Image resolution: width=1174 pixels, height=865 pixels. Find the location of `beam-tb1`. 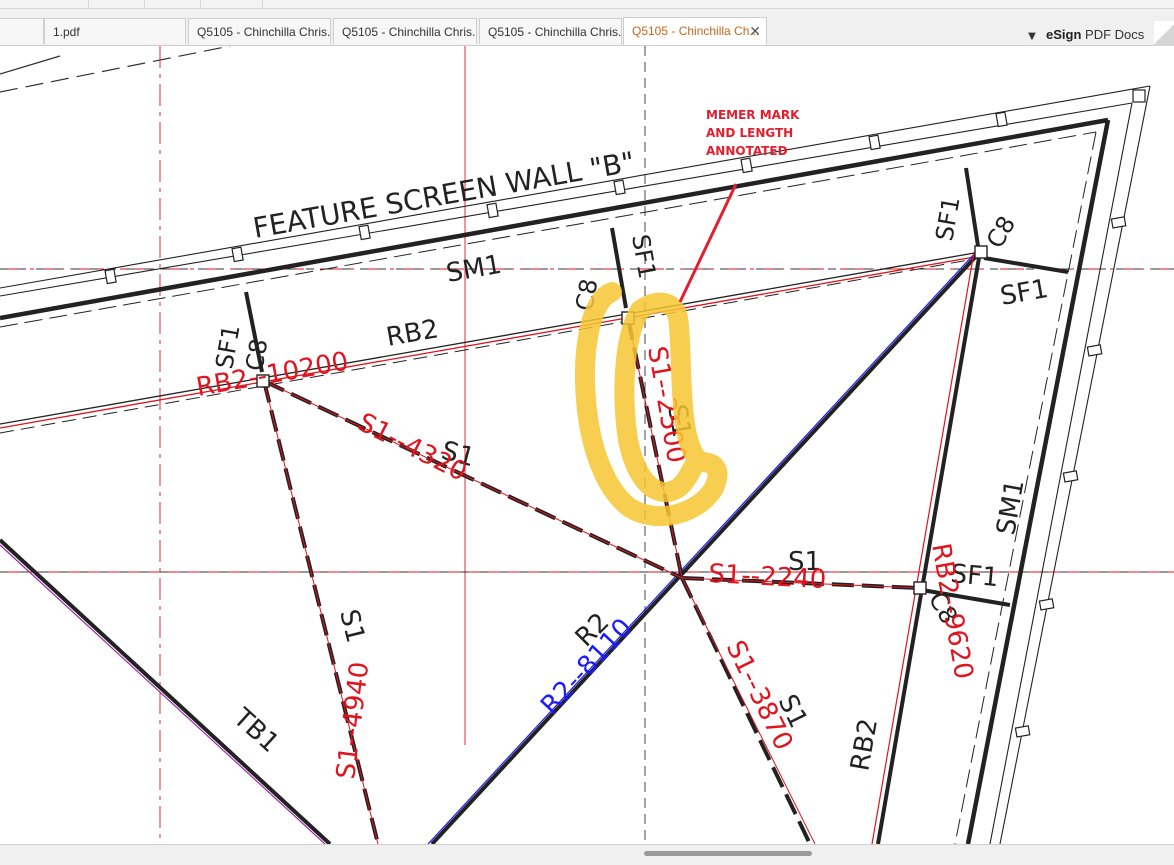

beam-tb1 is located at coordinates (166, 691).